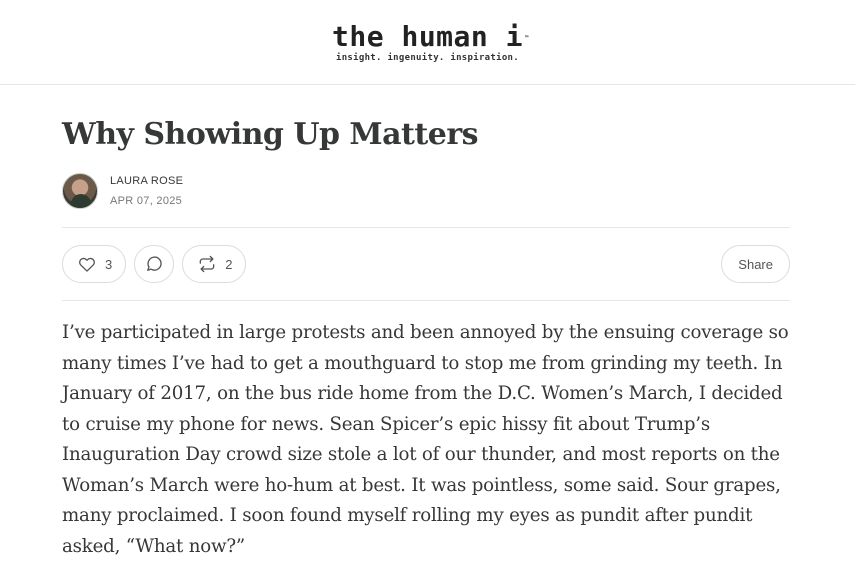  What do you see at coordinates (80, 191) in the screenshot?
I see `author-avatar` at bounding box center [80, 191].